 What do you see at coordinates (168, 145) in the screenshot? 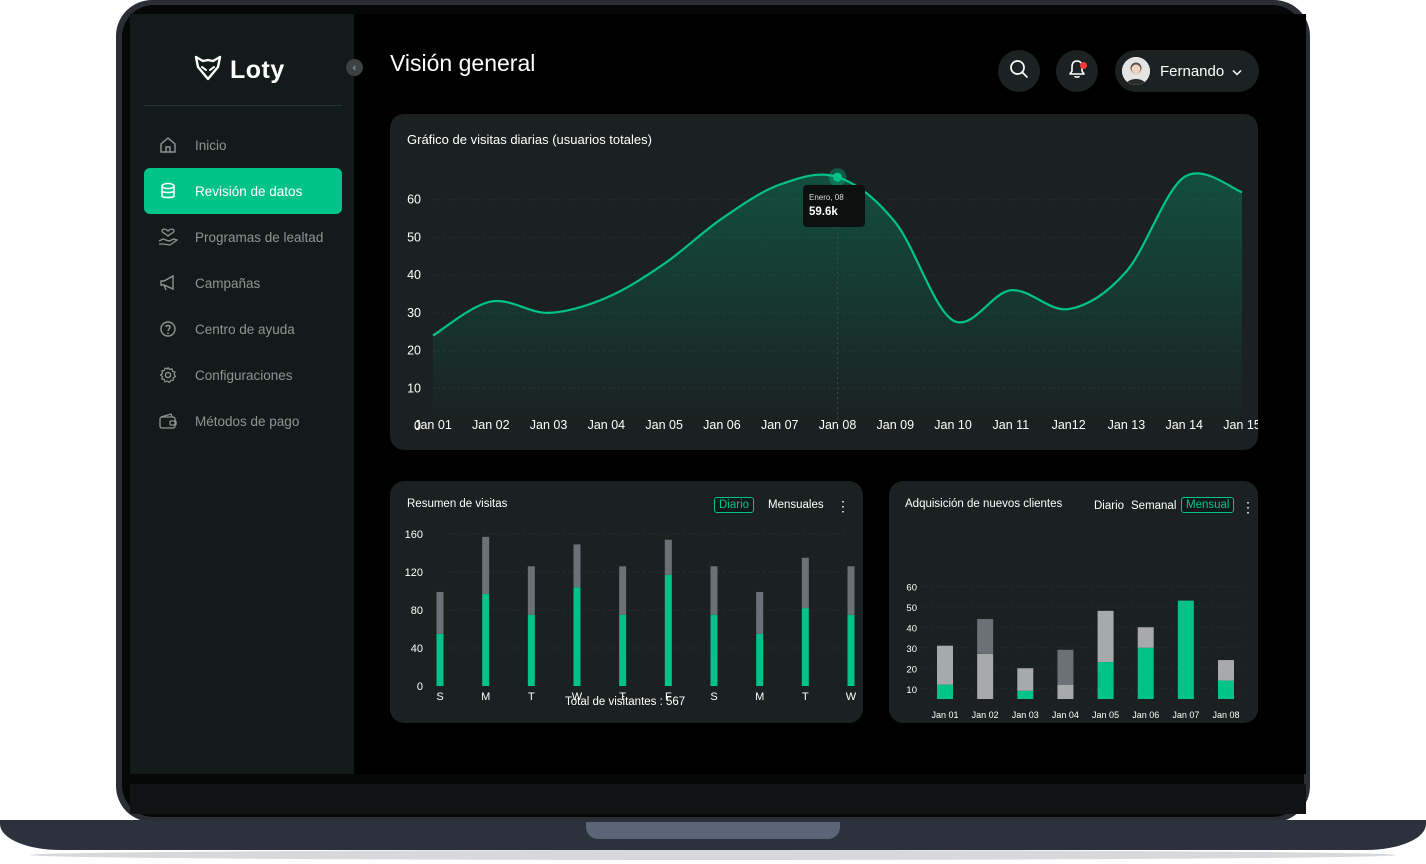
I see `home-icon` at bounding box center [168, 145].